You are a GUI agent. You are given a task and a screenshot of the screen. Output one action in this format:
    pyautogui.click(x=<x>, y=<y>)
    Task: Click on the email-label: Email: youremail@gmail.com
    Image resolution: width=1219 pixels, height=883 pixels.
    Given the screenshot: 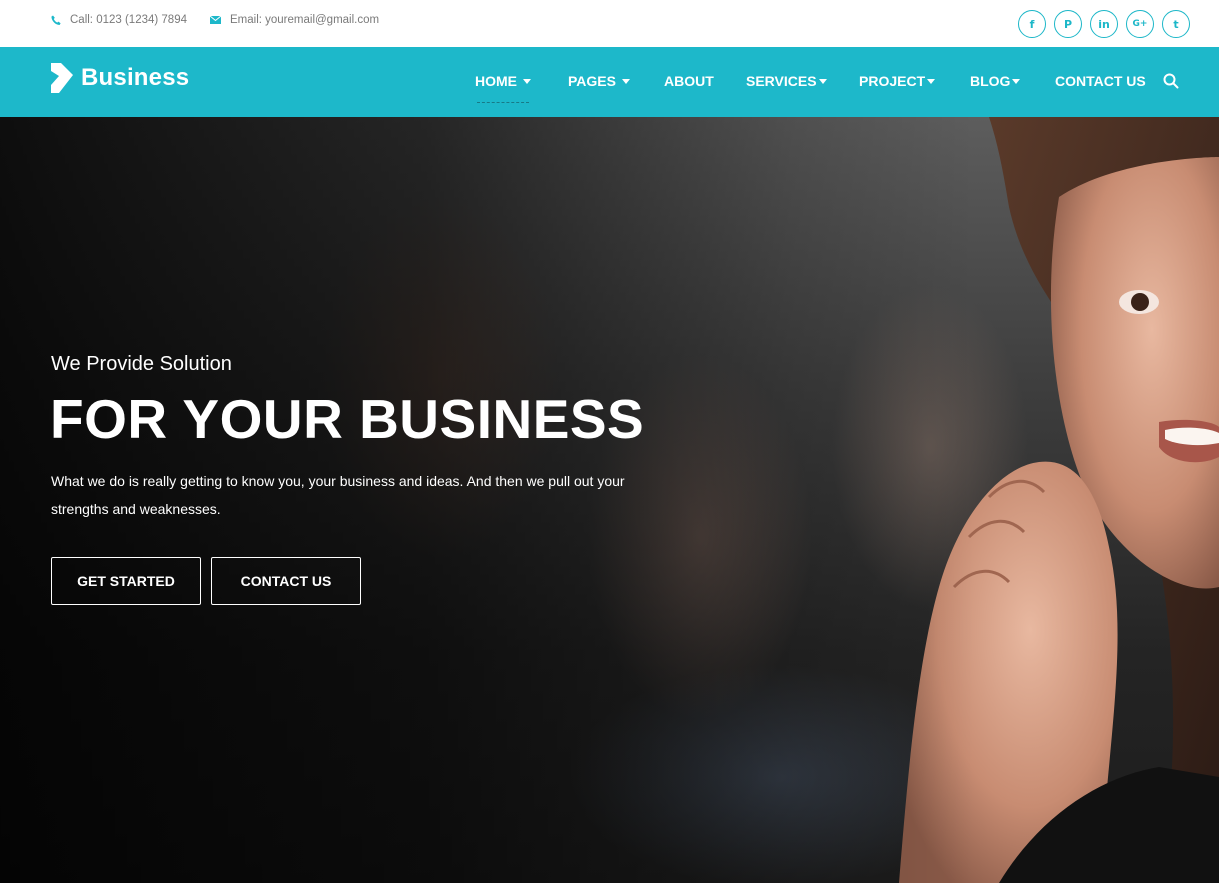 What is the action you would take?
    pyautogui.click(x=305, y=20)
    